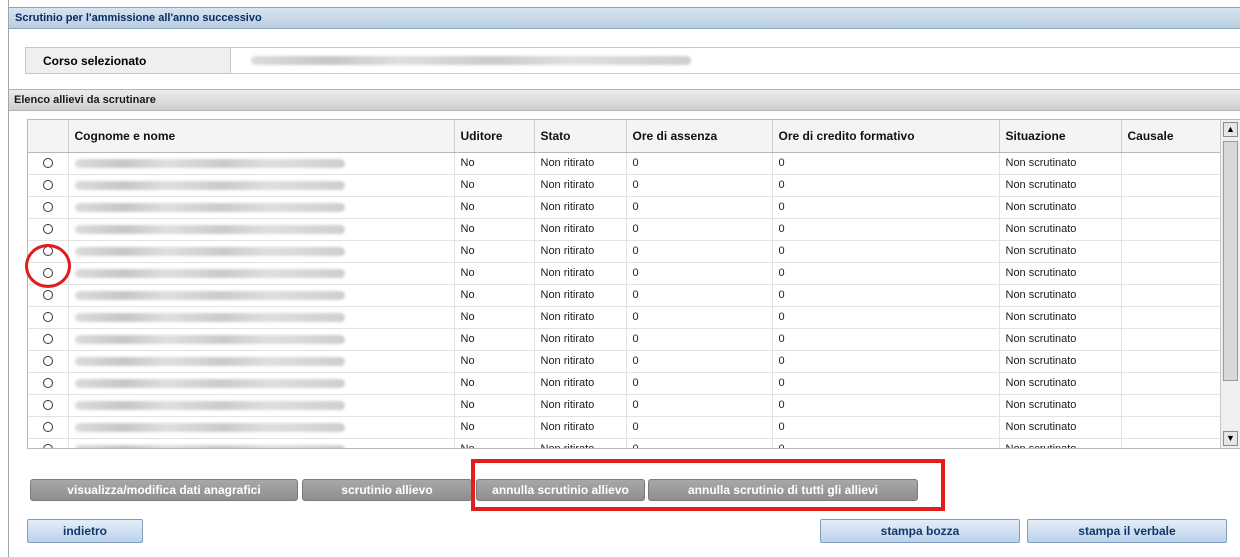  I want to click on table-scrollbar: ▲ ▼, so click(1230, 284).